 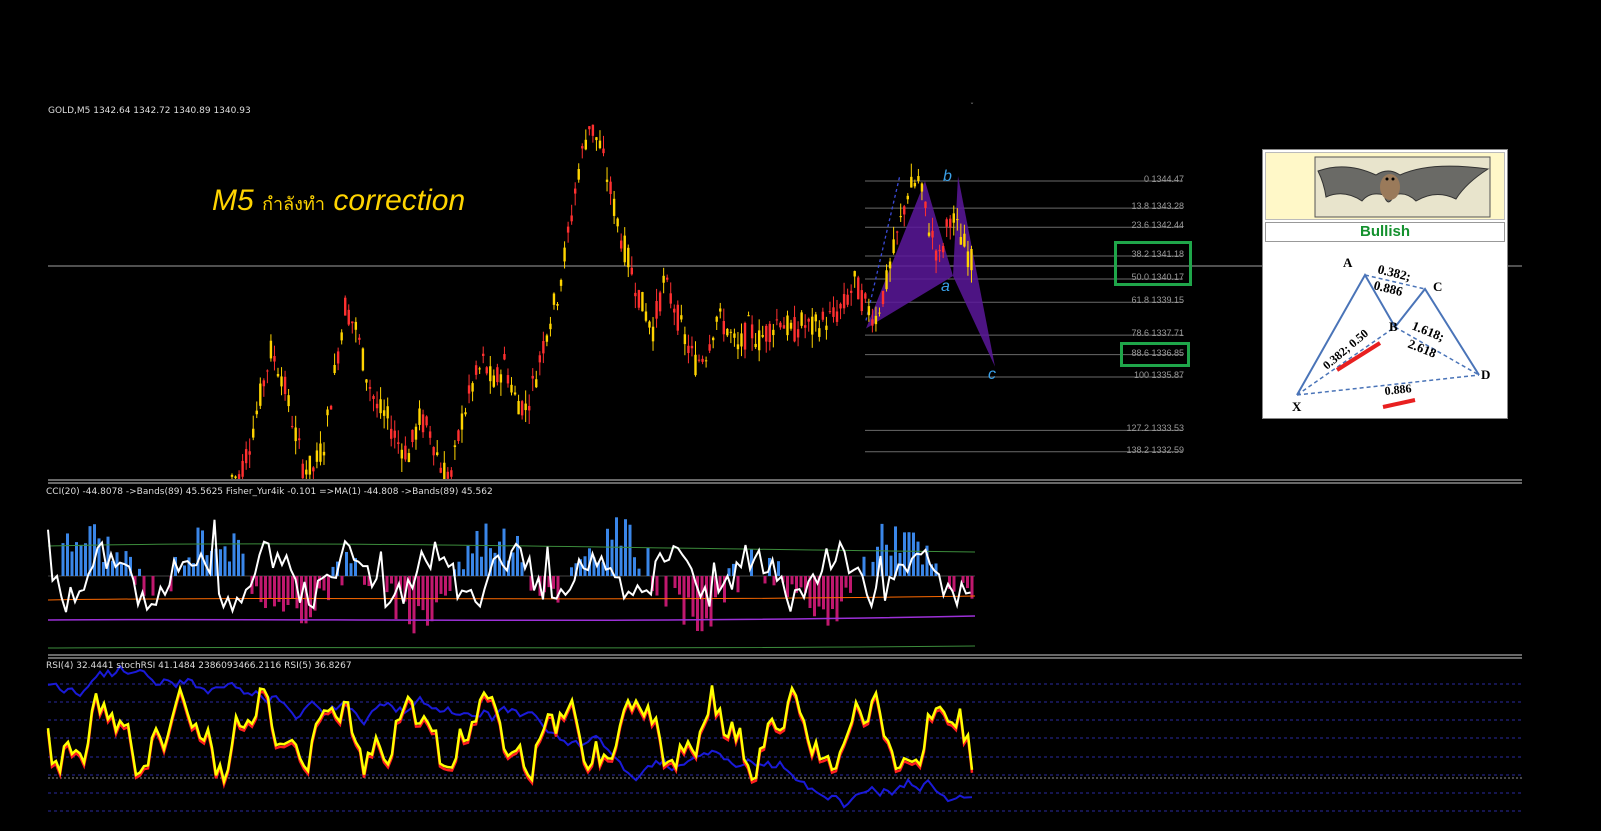 What do you see at coordinates (293, 204) in the screenshot?
I see `annotation-thai: กำลังทำ` at bounding box center [293, 204].